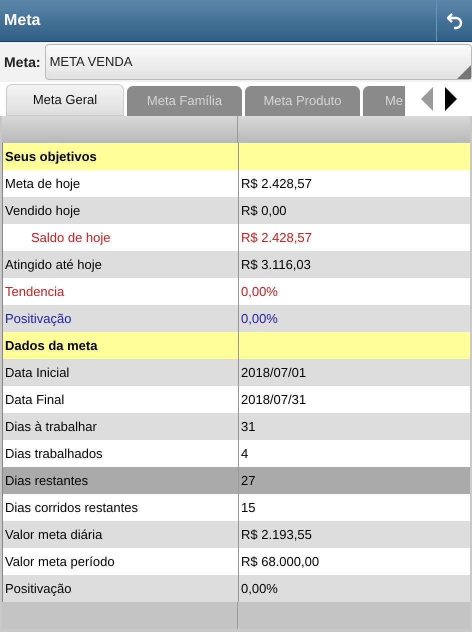 Image resolution: width=472 pixels, height=632 pixels. Describe the element at coordinates (71, 507) in the screenshot. I see `row-label: Dias corridos restantes` at that location.